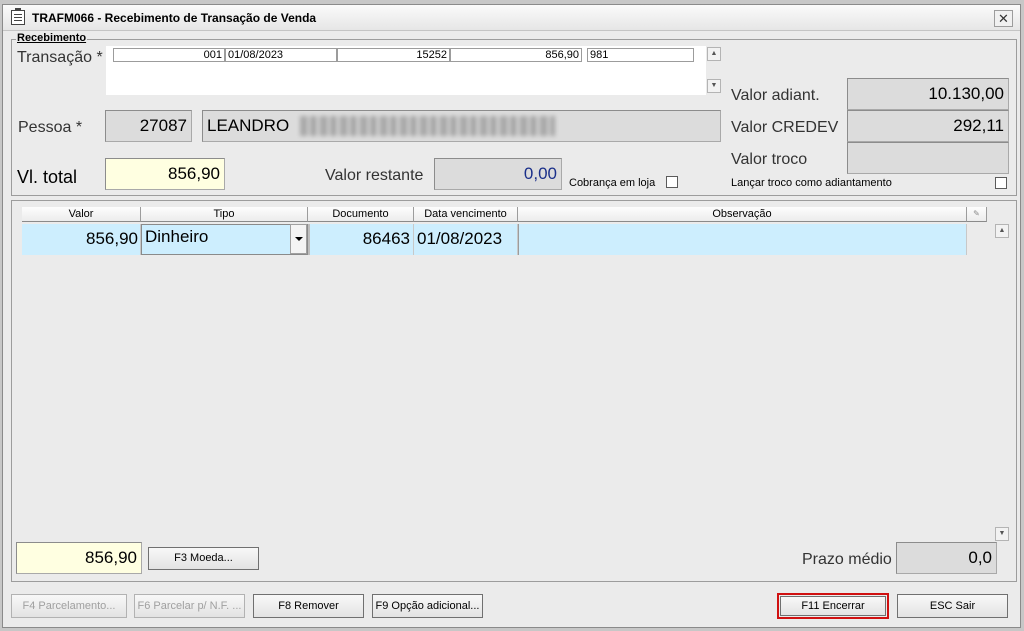  What do you see at coordinates (612, 183) in the screenshot?
I see `cobranca-label: Cobrança em loja` at bounding box center [612, 183].